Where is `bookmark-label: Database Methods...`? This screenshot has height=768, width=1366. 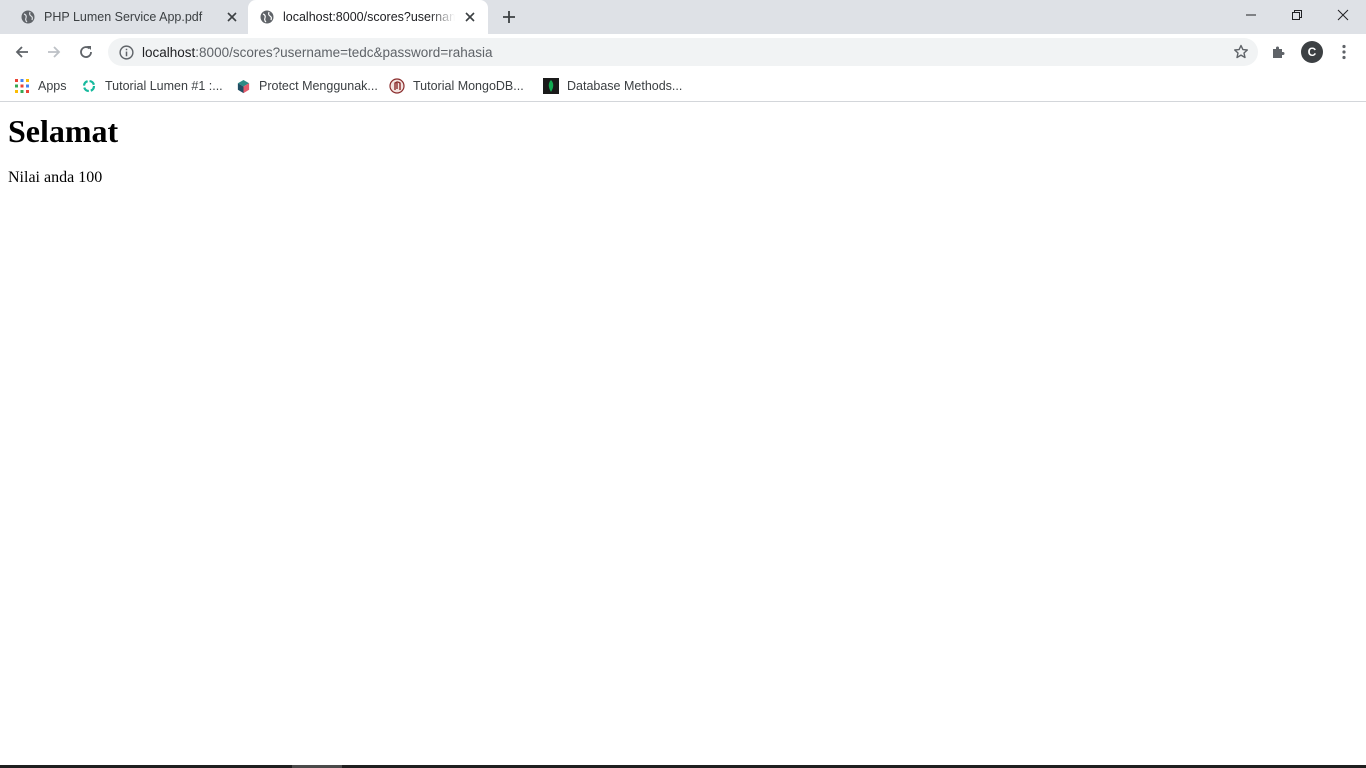
bookmark-label: Database Methods... is located at coordinates (625, 86).